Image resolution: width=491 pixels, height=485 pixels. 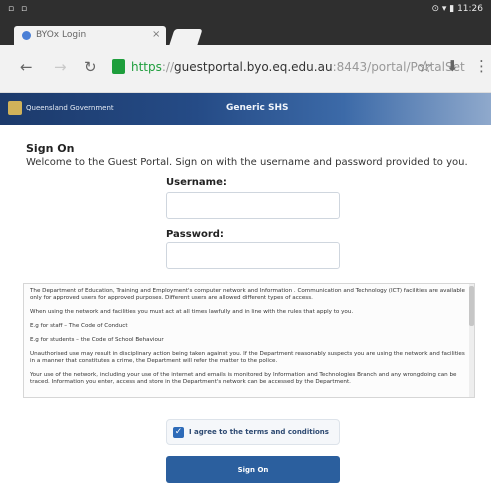 What do you see at coordinates (26, 67) in the screenshot?
I see `back-arrow-icon: ←` at bounding box center [26, 67].